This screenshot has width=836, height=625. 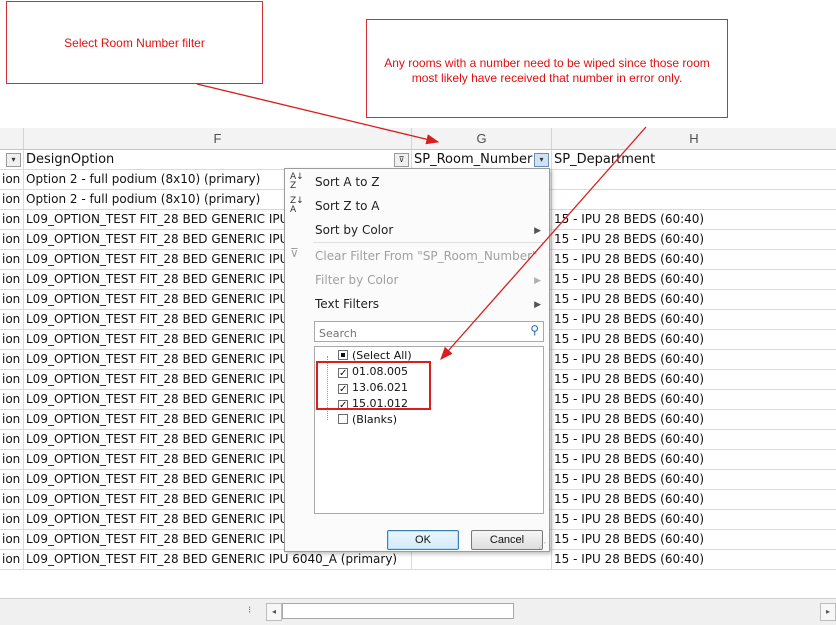 What do you see at coordinates (318, 114) in the screenshot?
I see `arrow-to-room-number-filter` at bounding box center [318, 114].